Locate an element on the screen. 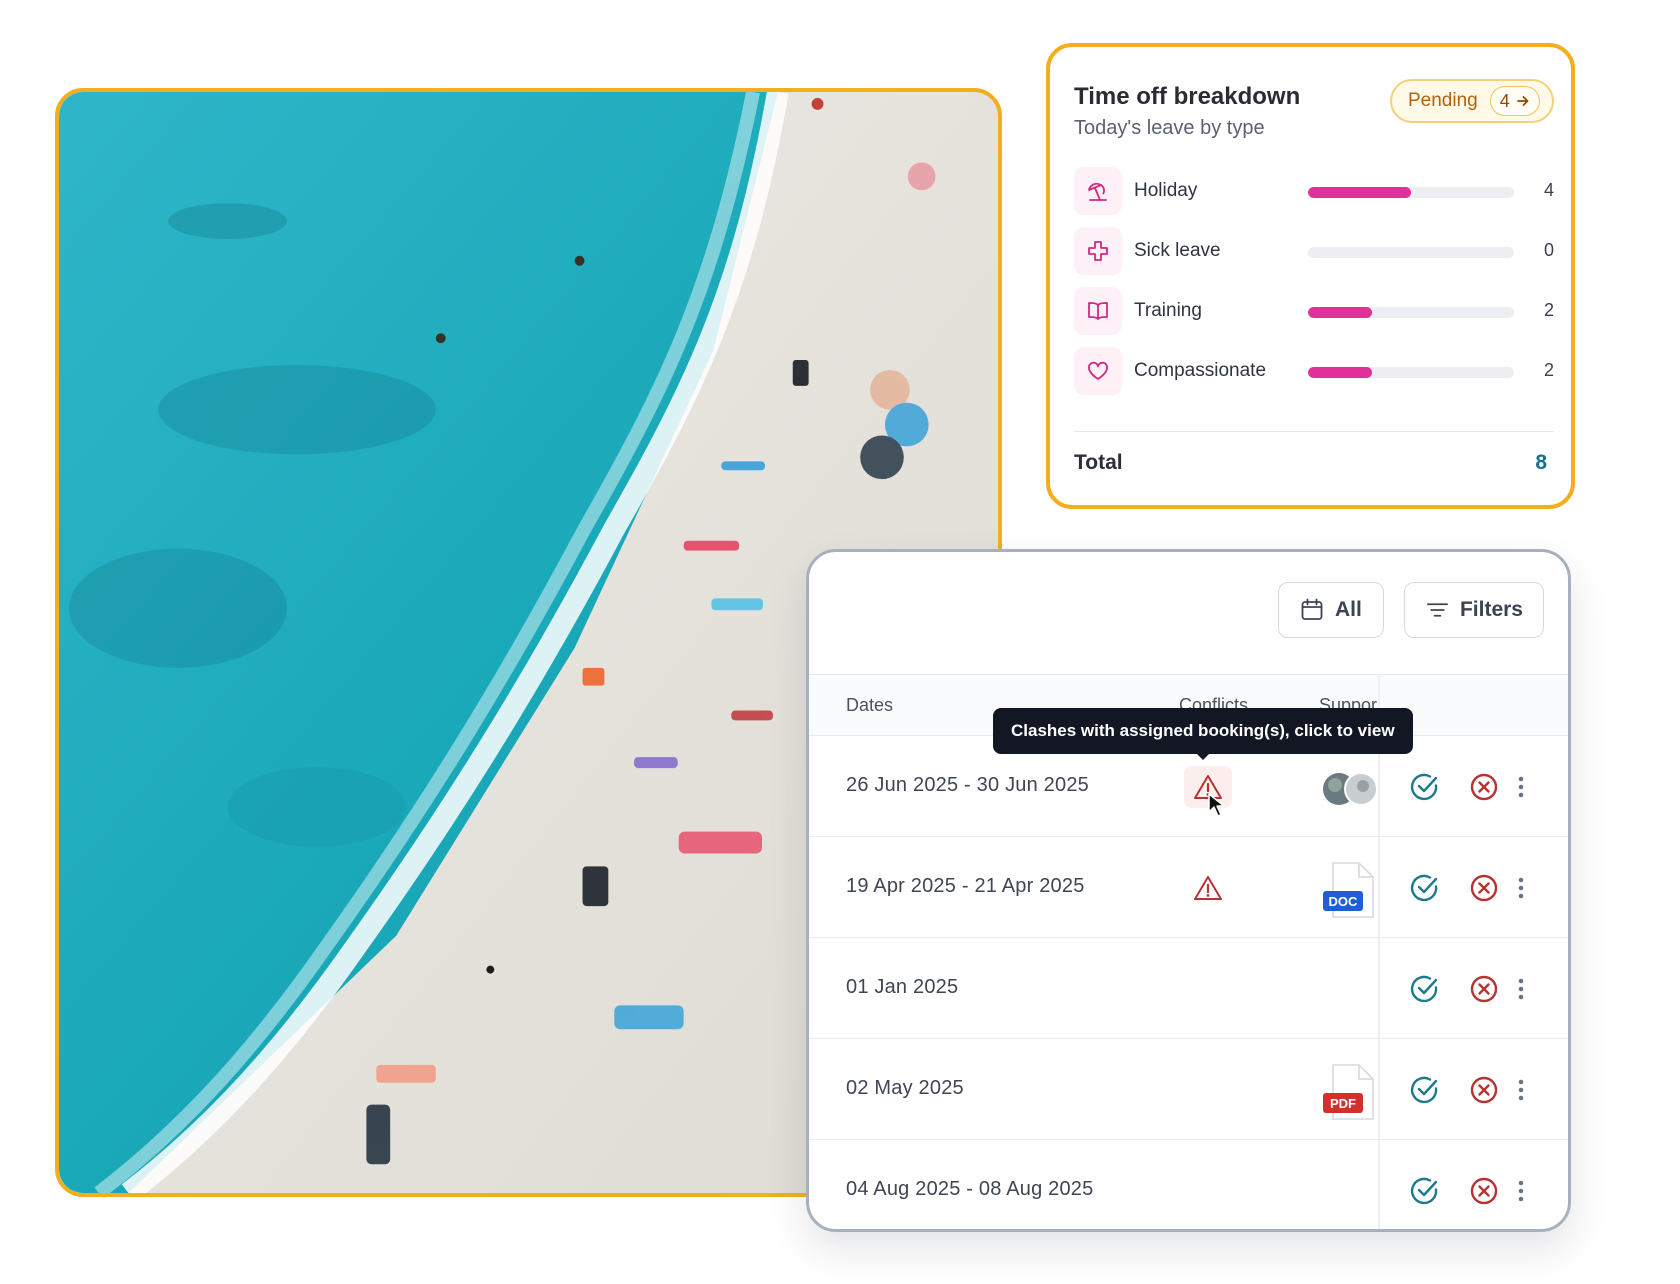 The image size is (1680, 1284). leave-label: Training is located at coordinates (1168, 310).